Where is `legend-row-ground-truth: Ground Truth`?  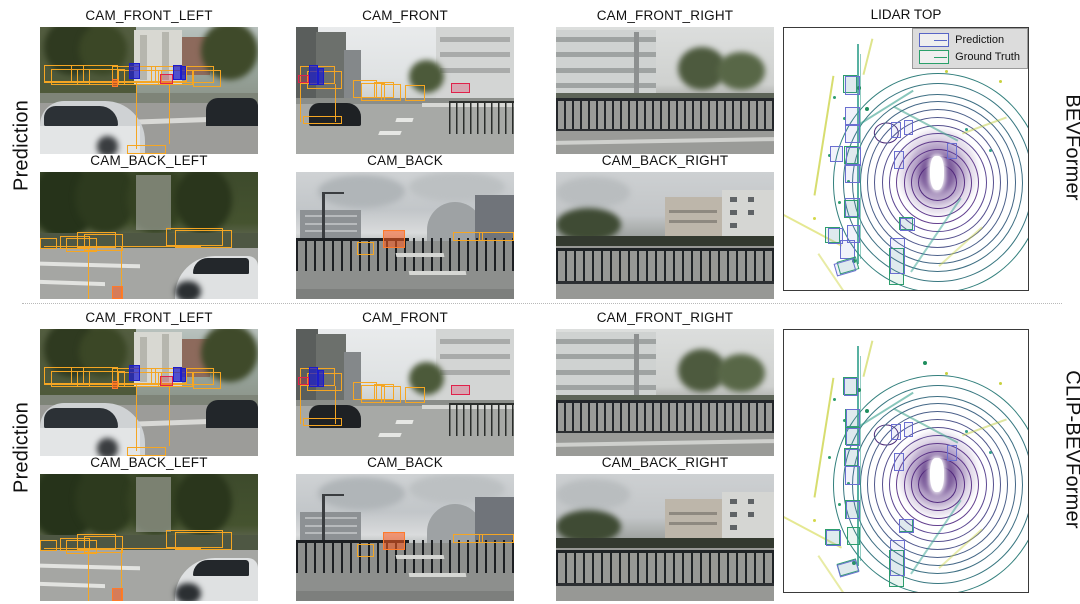
legend-row-ground-truth: Ground Truth is located at coordinates (969, 57).